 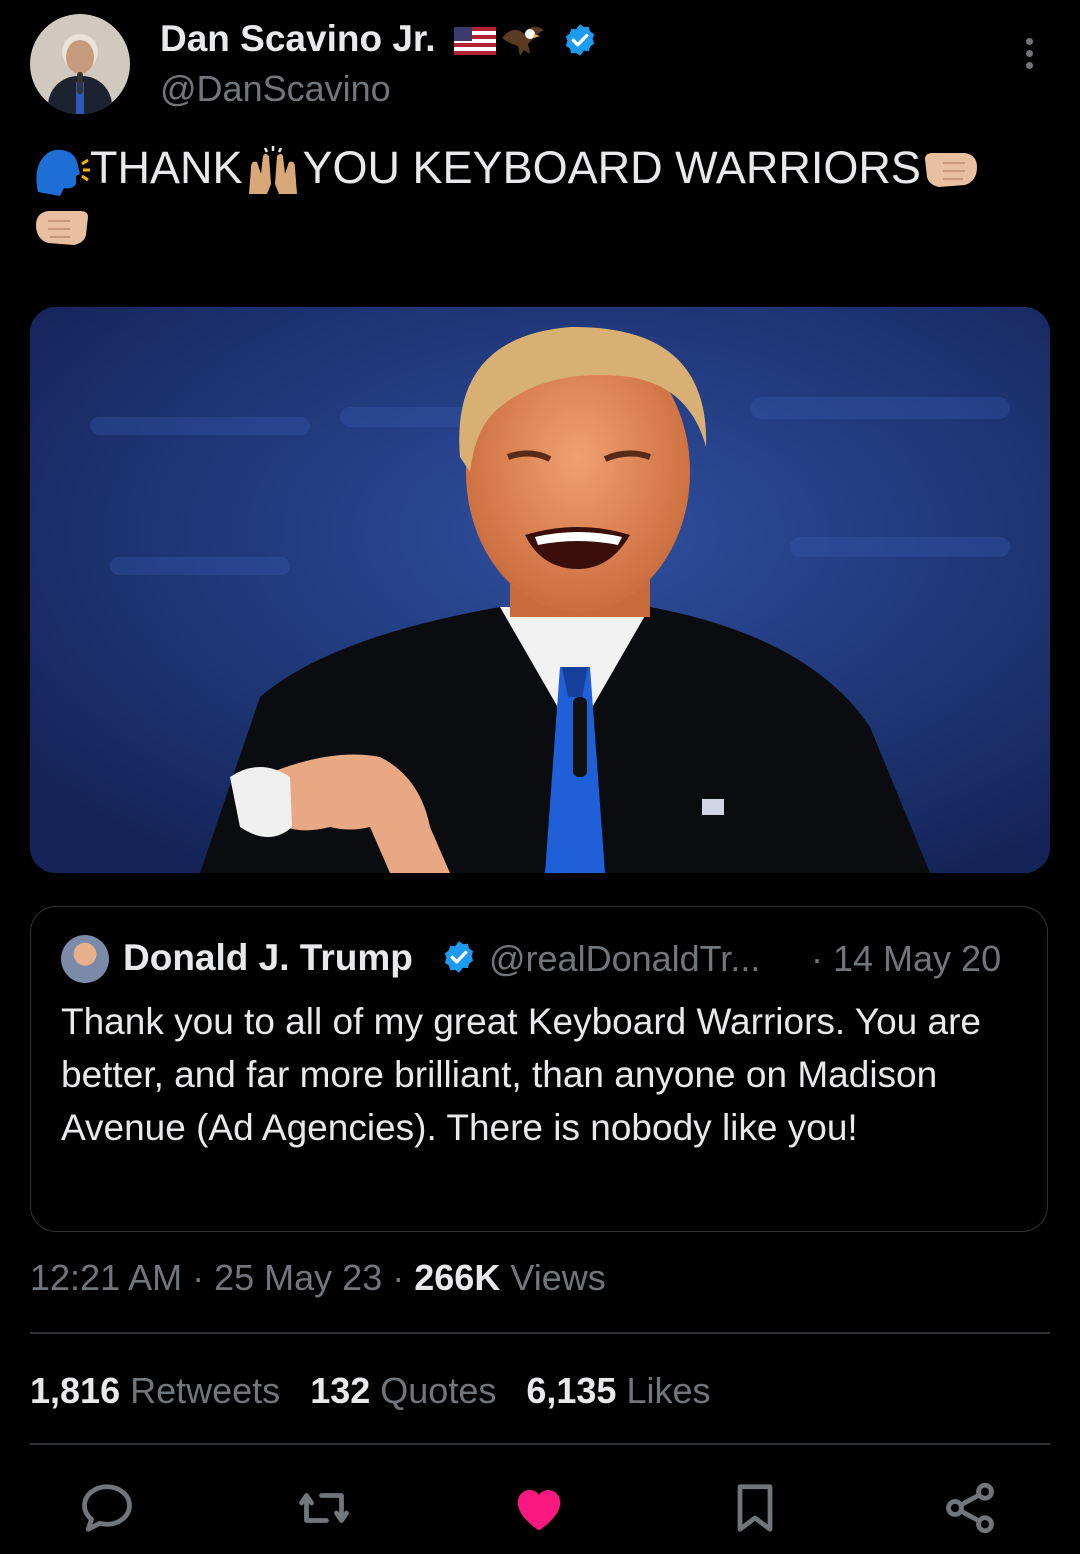 What do you see at coordinates (298, 1277) in the screenshot?
I see `tweet-date: 25 May 23` at bounding box center [298, 1277].